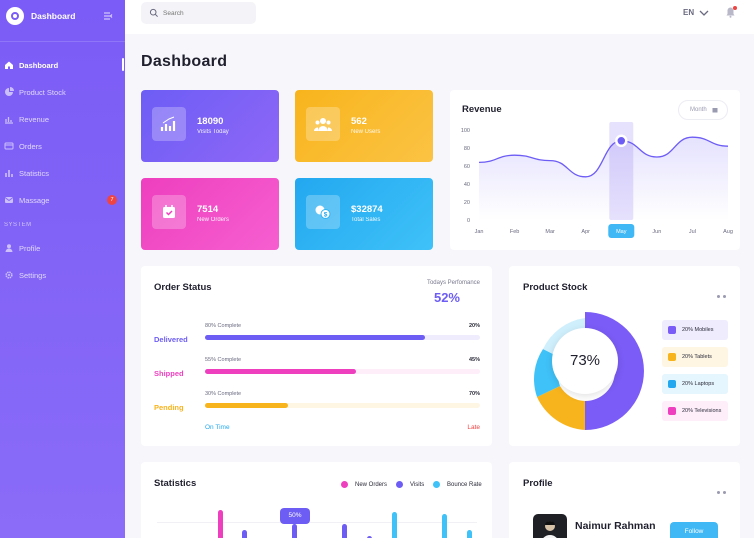  I want to click on legend-label: Bounce Rate, so click(464, 484).